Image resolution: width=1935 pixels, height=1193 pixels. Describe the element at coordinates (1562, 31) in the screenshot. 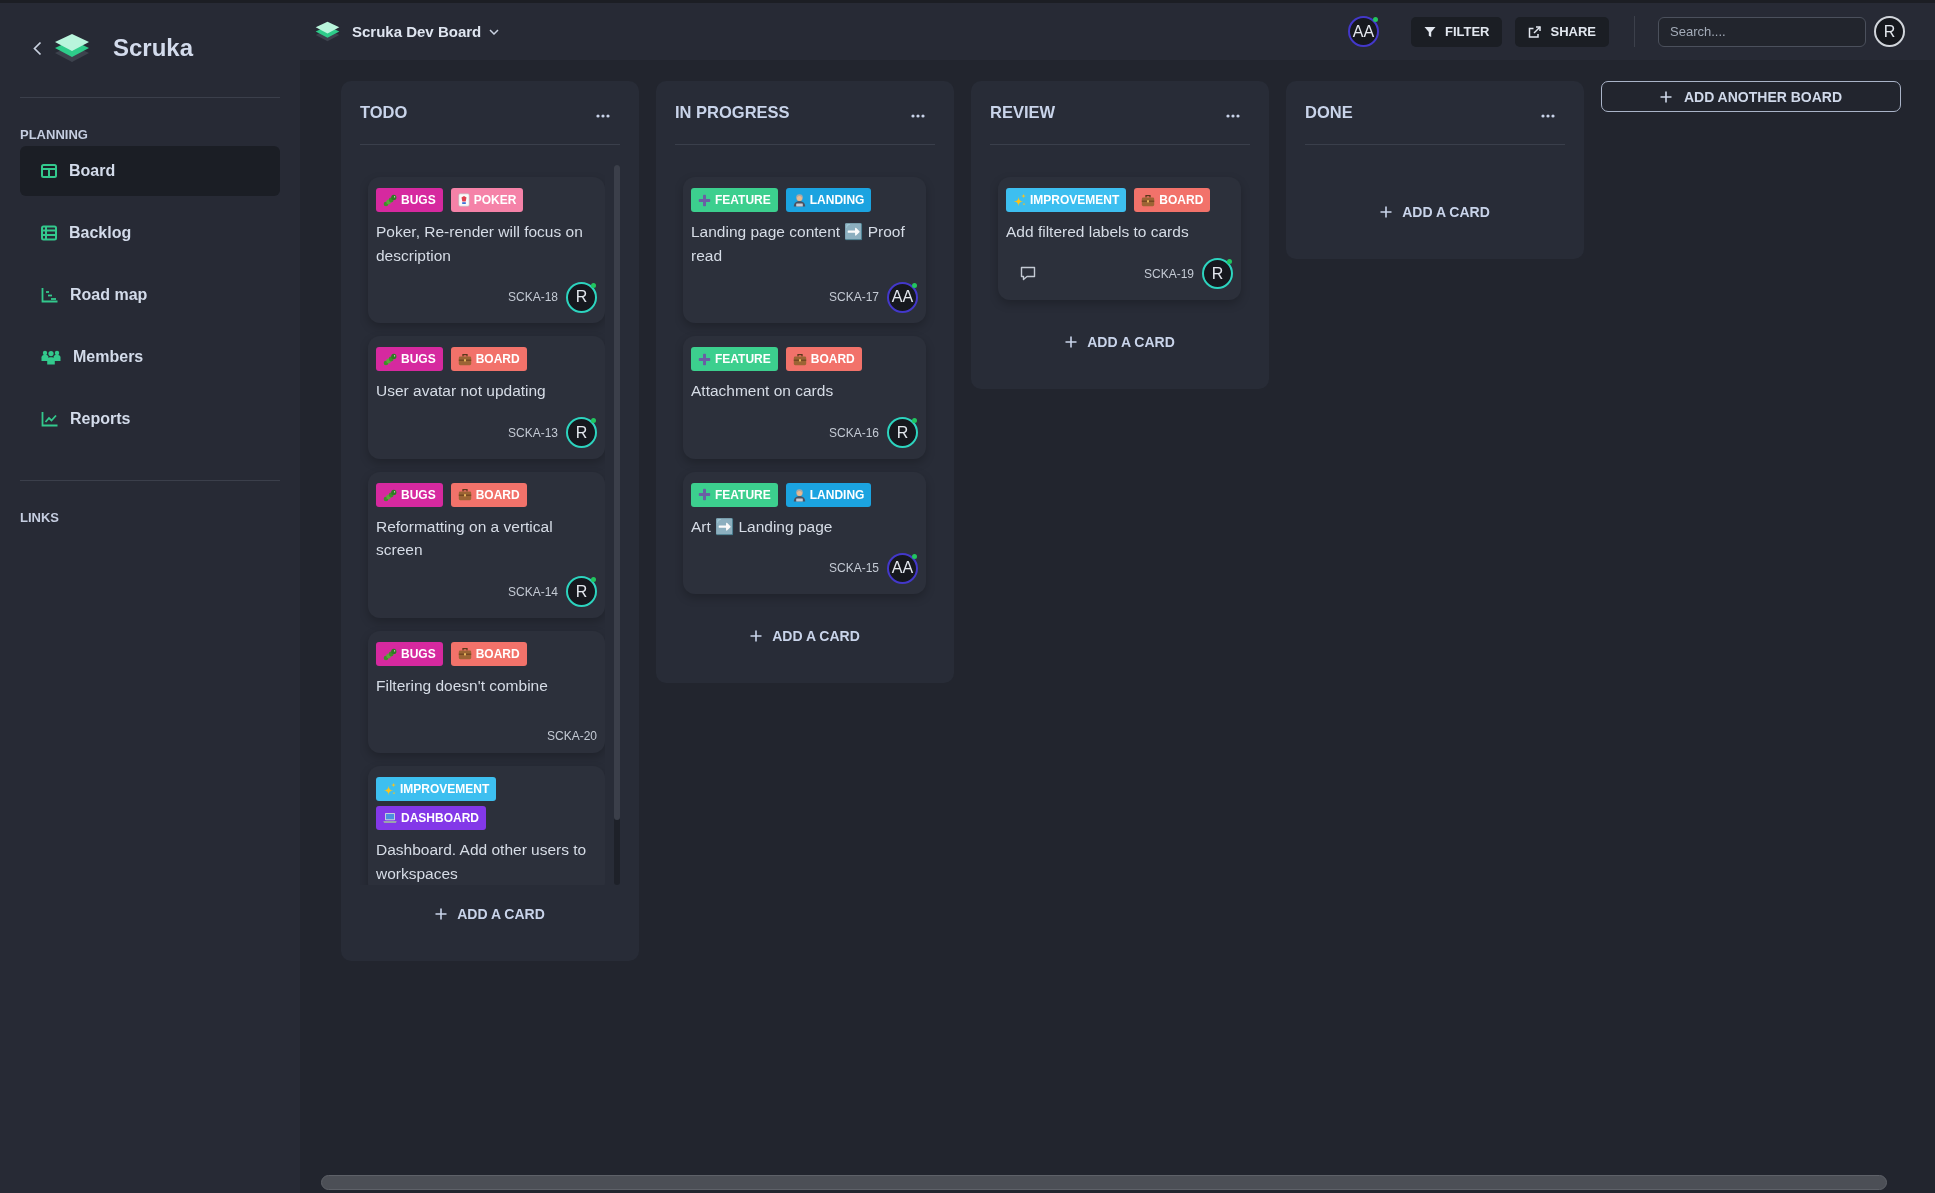

I see `share-button: SHARE` at that location.